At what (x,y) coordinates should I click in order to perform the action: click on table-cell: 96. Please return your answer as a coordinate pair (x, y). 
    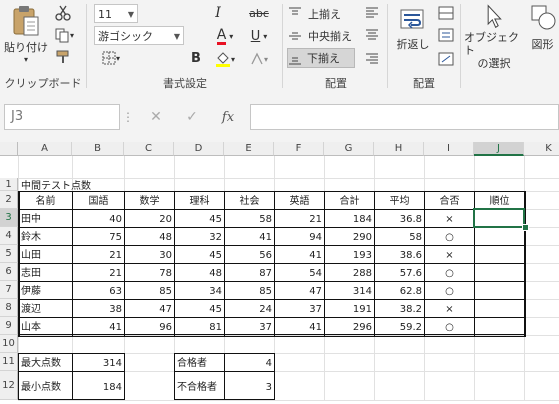
    Looking at the image, I should click on (149, 326).